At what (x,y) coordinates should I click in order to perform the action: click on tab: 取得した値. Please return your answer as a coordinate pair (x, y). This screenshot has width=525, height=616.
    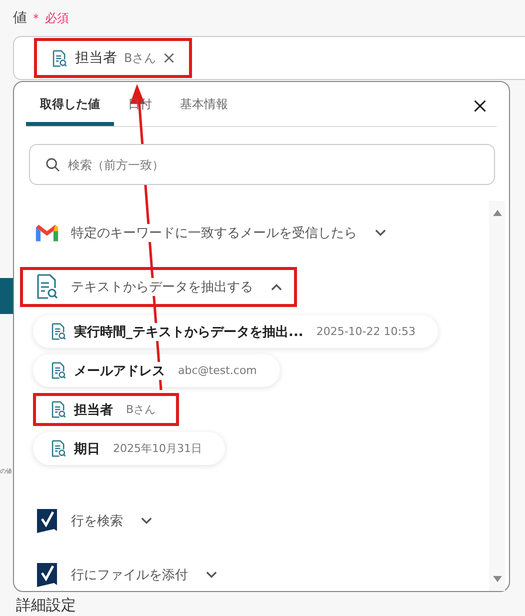
    Looking at the image, I should click on (70, 106).